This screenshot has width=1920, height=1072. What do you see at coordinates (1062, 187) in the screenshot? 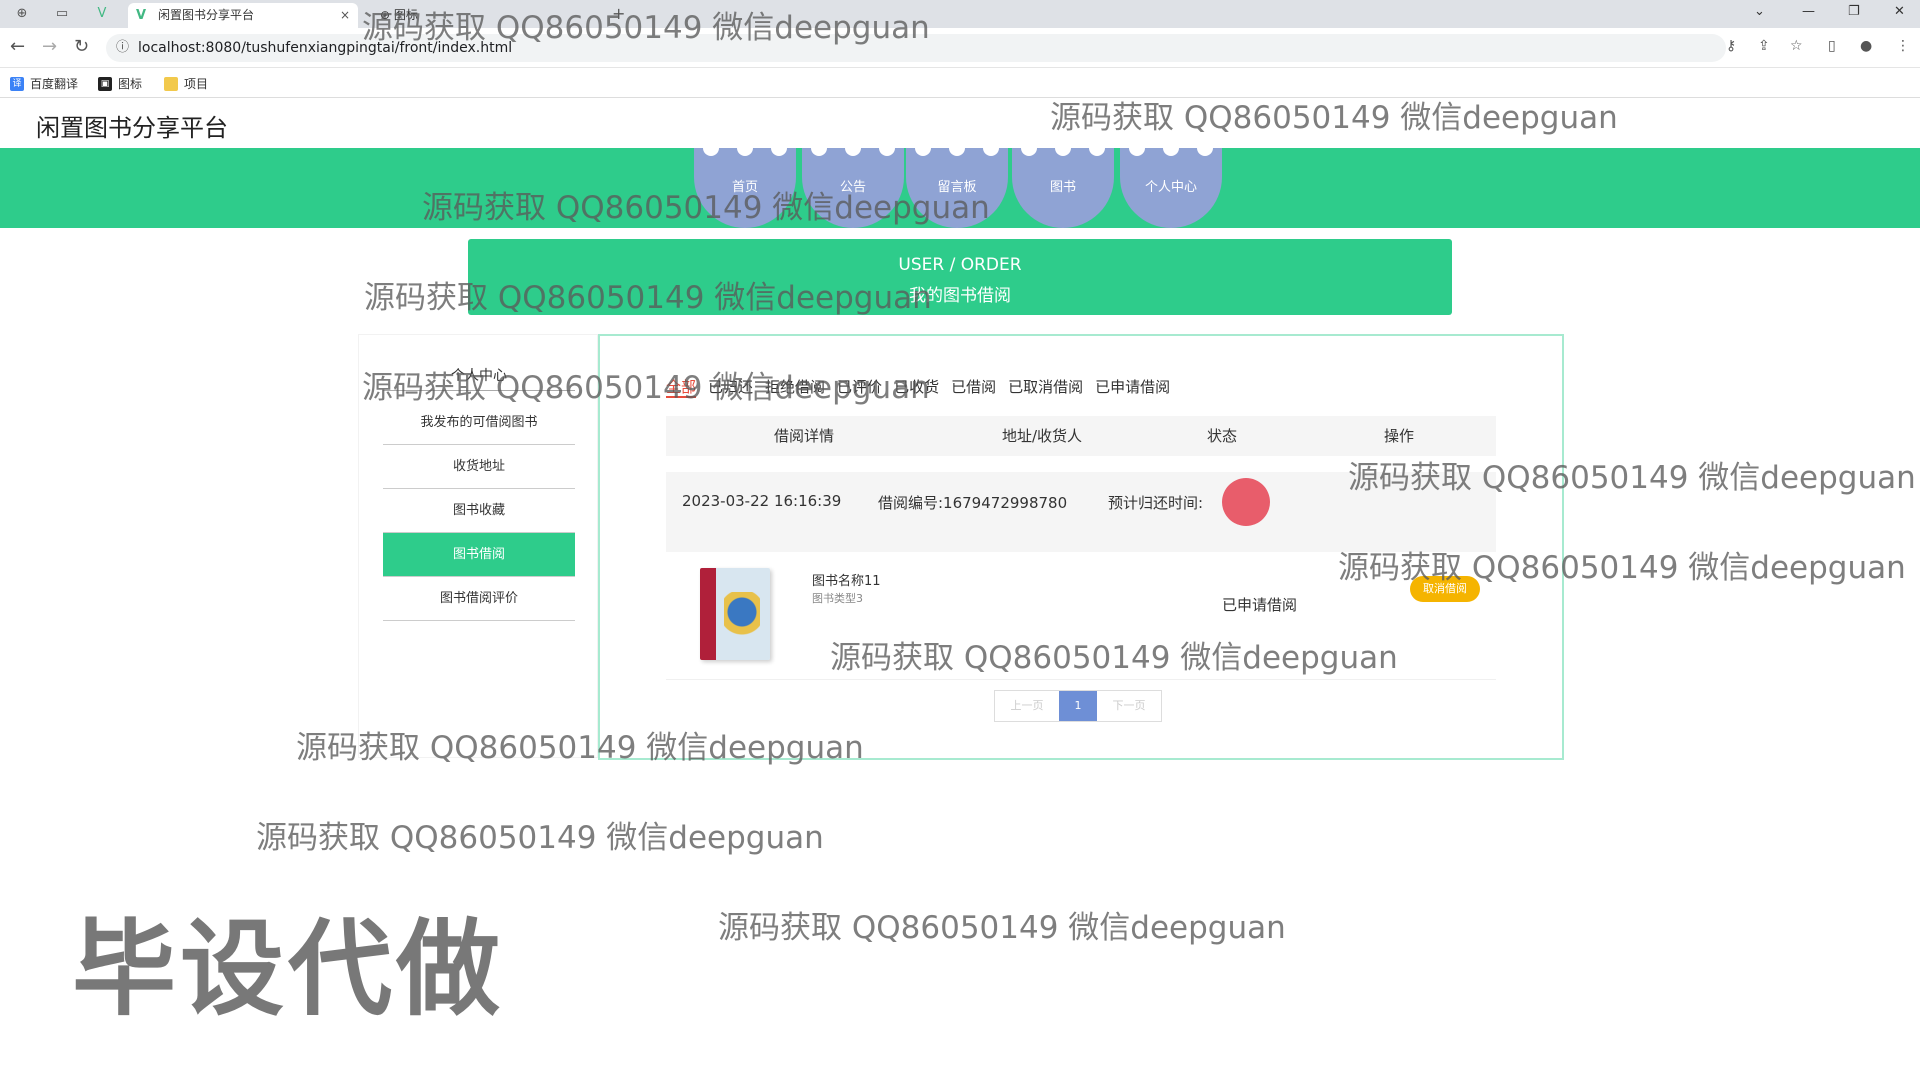
I see `nav-item-label: 图书` at bounding box center [1062, 187].